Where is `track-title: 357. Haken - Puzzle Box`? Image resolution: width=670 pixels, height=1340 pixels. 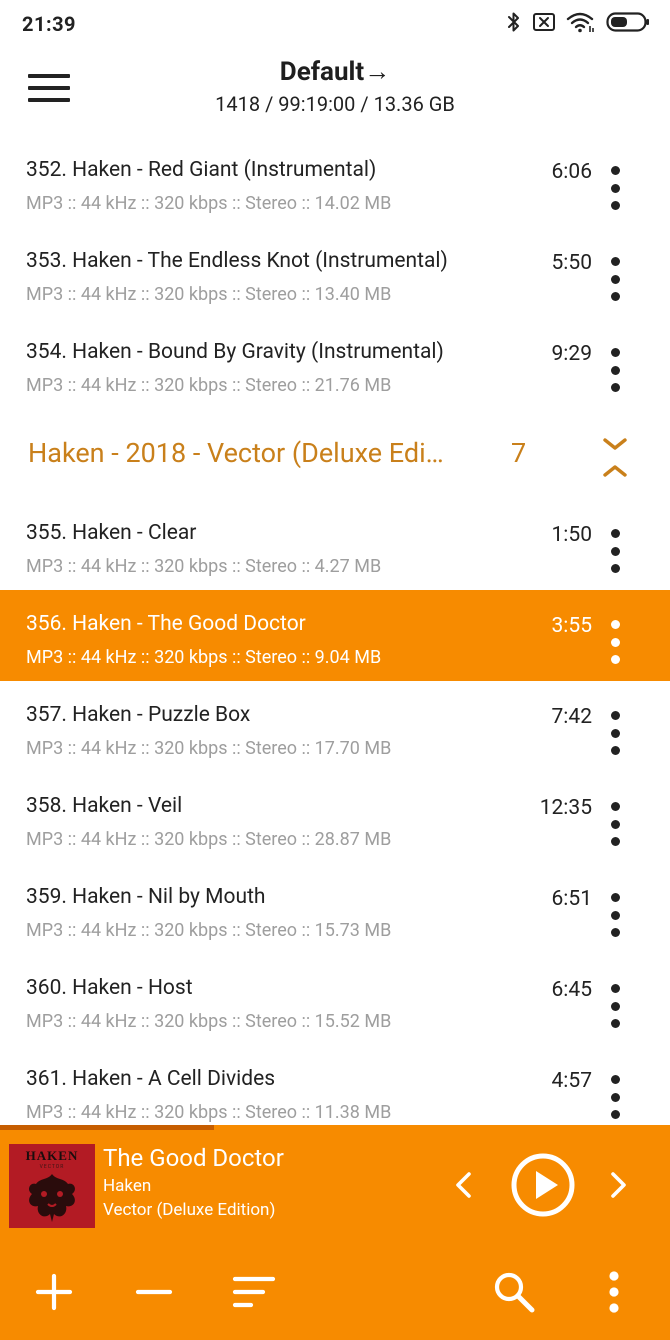
track-title: 357. Haken - Puzzle Box is located at coordinates (138, 715).